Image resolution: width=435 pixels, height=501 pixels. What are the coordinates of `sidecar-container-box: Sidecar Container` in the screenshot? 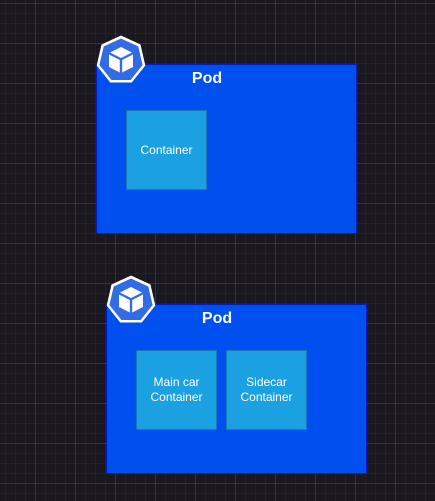 It's located at (266, 390).